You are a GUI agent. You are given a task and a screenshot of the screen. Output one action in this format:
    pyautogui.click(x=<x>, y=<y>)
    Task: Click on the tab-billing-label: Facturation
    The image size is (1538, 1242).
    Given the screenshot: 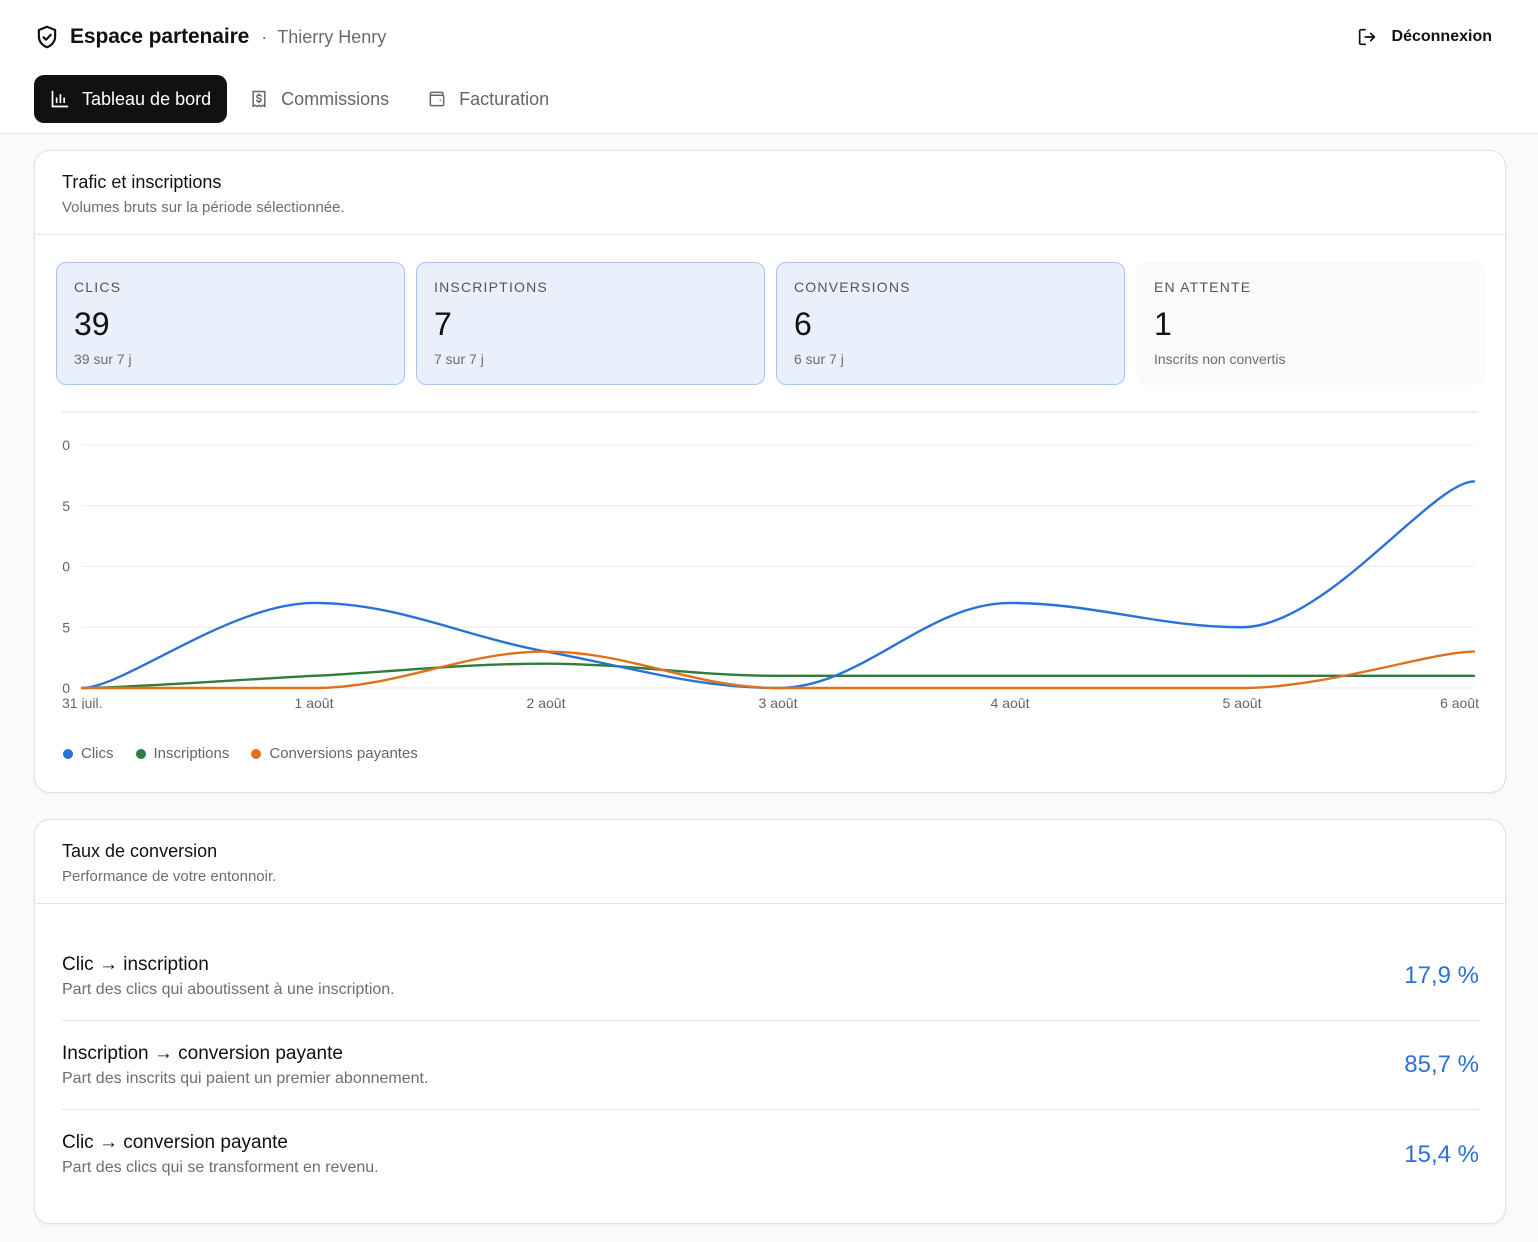 What is the action you would take?
    pyautogui.click(x=504, y=98)
    